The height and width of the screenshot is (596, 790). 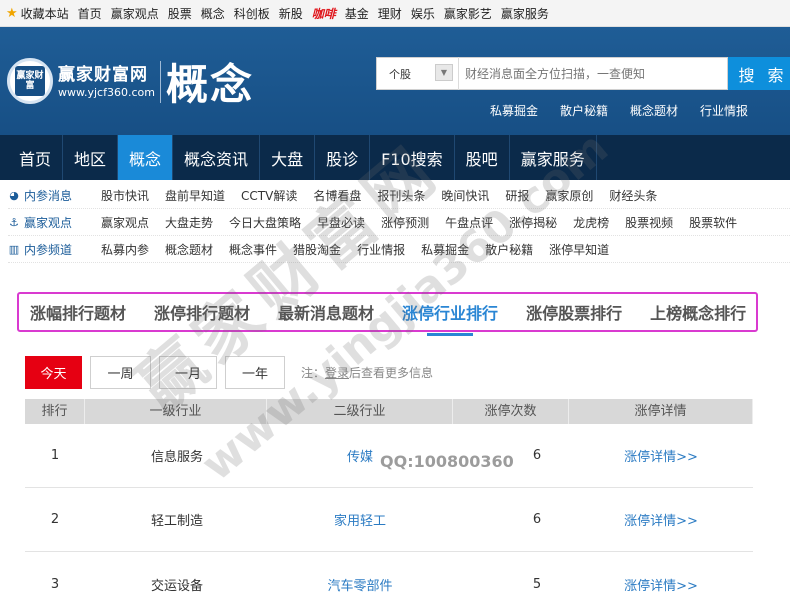 What do you see at coordinates (317, 249) in the screenshot?
I see `subnav-link: 猎股淘金` at bounding box center [317, 249].